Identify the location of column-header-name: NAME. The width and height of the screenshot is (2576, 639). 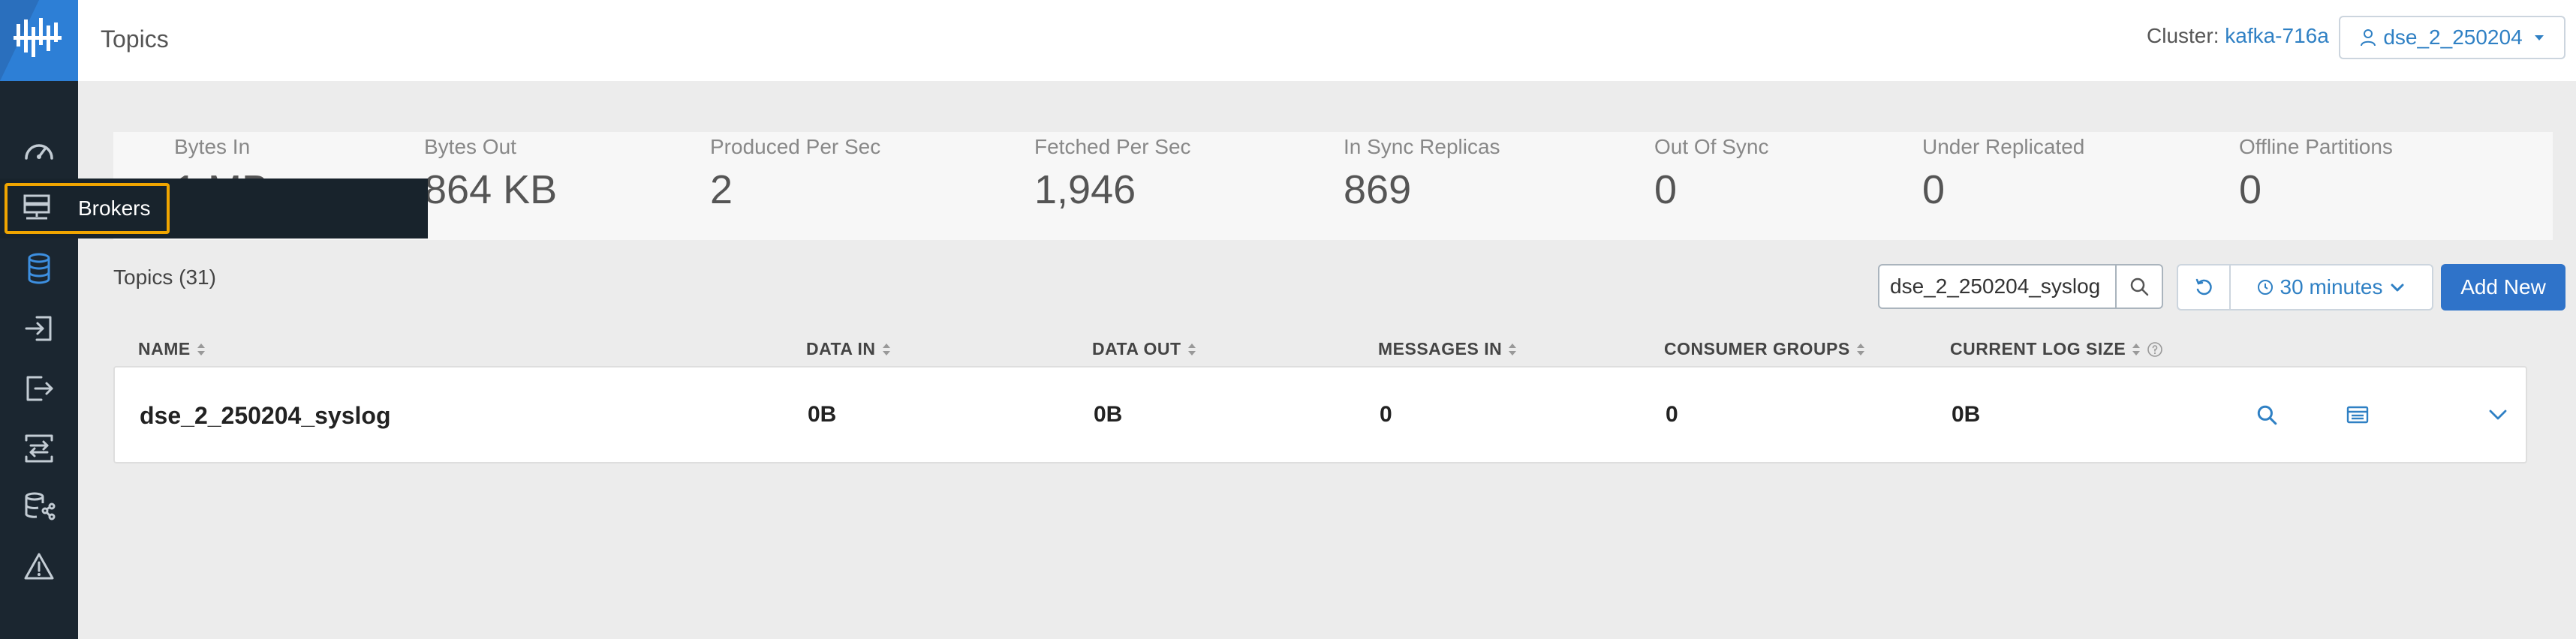
(172, 349).